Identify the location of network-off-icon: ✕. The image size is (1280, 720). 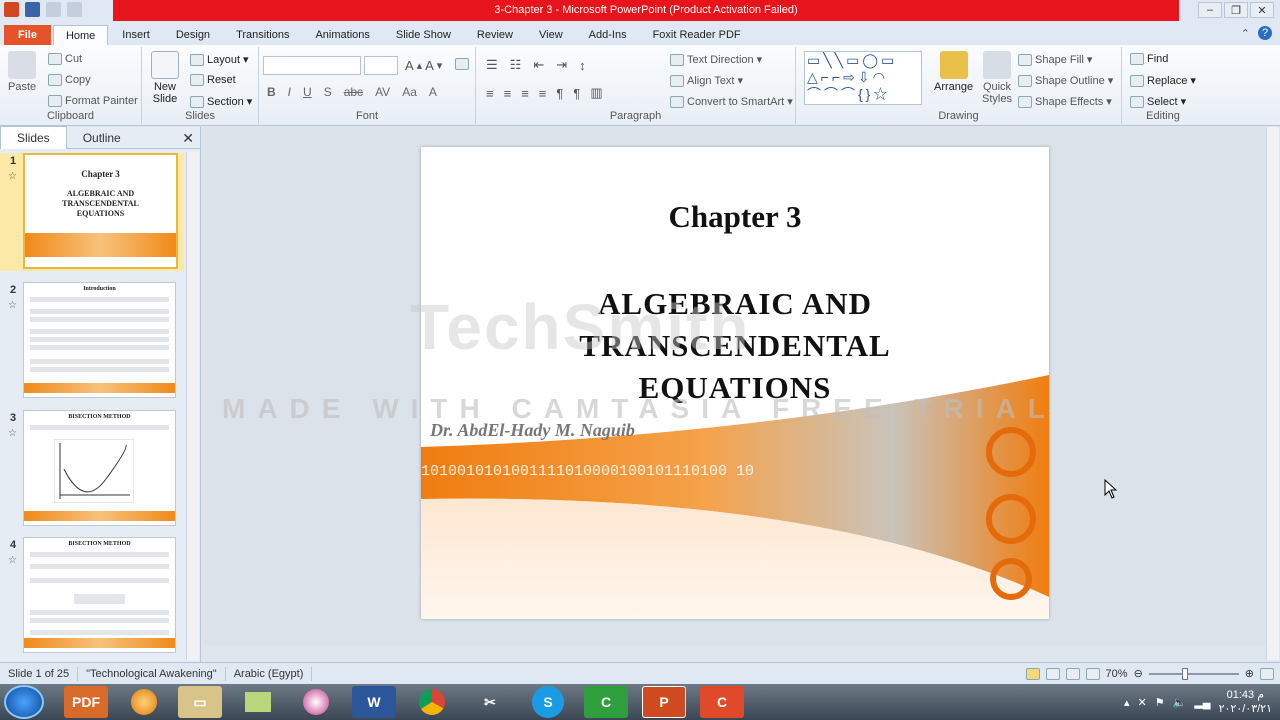
(1142, 702).